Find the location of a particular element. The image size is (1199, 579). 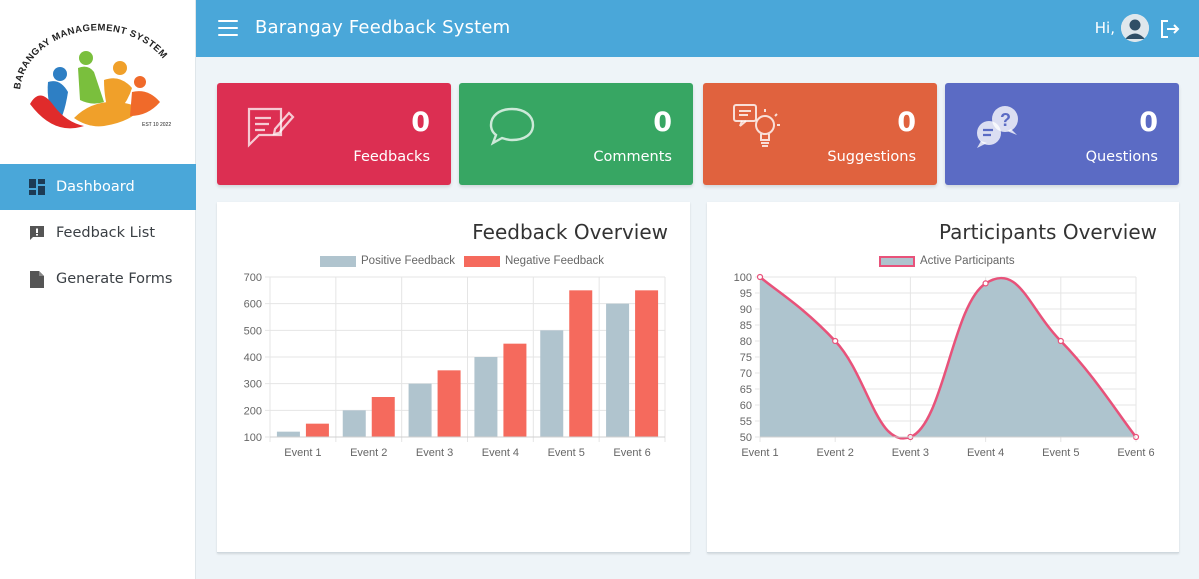

y-tick-label: 70 is located at coordinates (746, 374).